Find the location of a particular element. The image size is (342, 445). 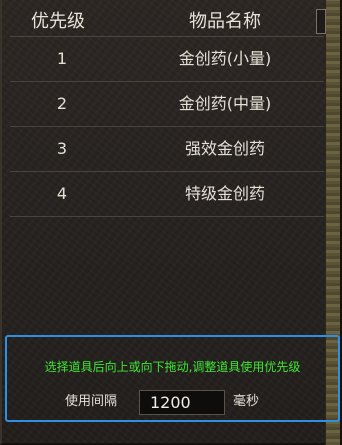

item-name: 特级金创药 is located at coordinates (224, 193).